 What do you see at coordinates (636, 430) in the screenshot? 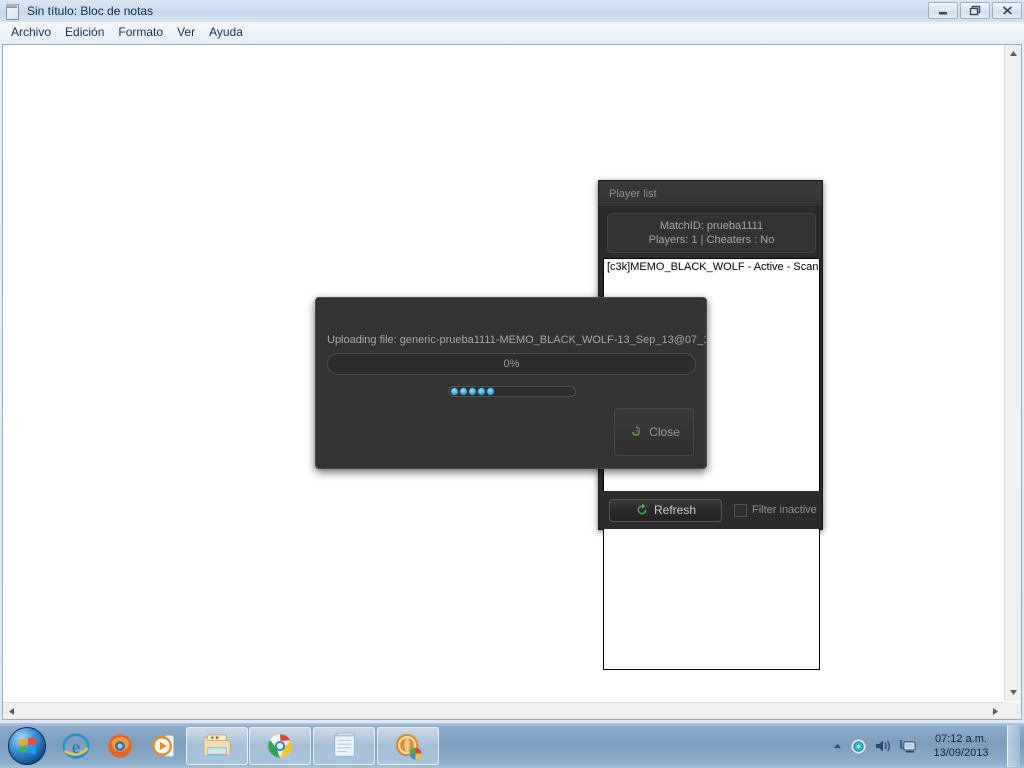
I see `green-circular-arrow-icon` at bounding box center [636, 430].